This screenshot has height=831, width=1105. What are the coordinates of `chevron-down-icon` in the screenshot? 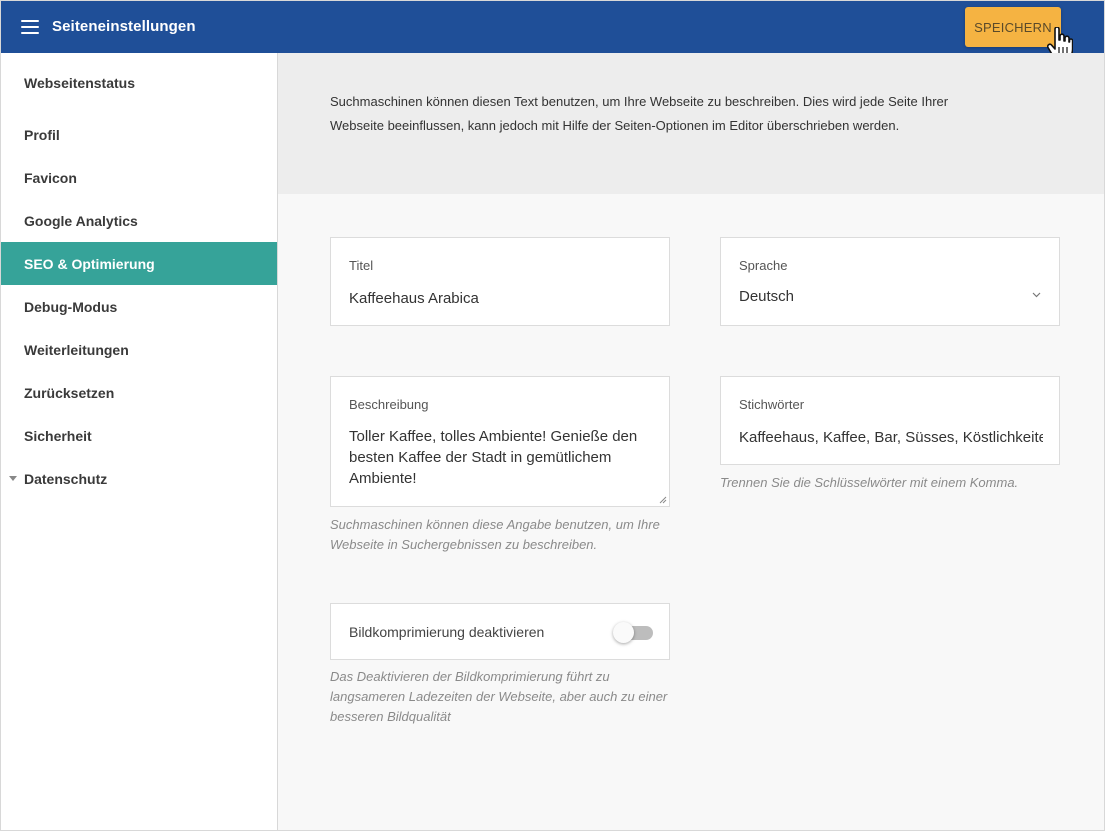 It's located at (1036, 295).